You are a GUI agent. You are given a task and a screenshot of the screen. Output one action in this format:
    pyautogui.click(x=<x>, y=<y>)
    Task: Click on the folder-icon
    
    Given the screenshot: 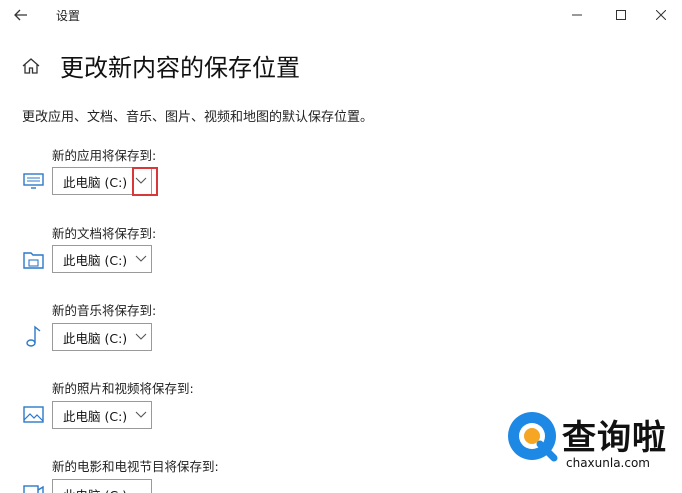 What is the action you would take?
    pyautogui.click(x=34, y=260)
    